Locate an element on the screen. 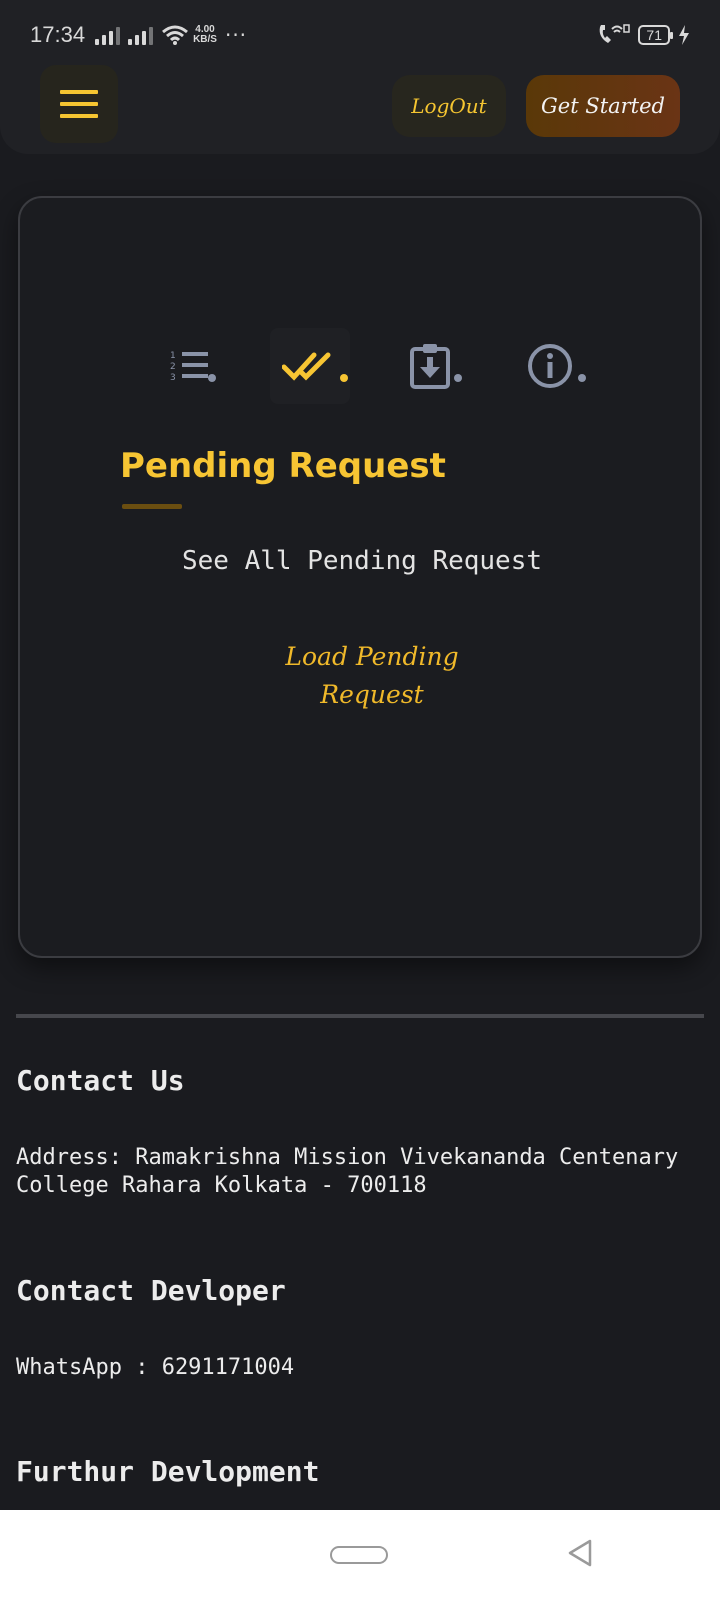 This screenshot has height=1600, width=720. tab-icon-row: 1 2 3 is located at coordinates (380, 368).